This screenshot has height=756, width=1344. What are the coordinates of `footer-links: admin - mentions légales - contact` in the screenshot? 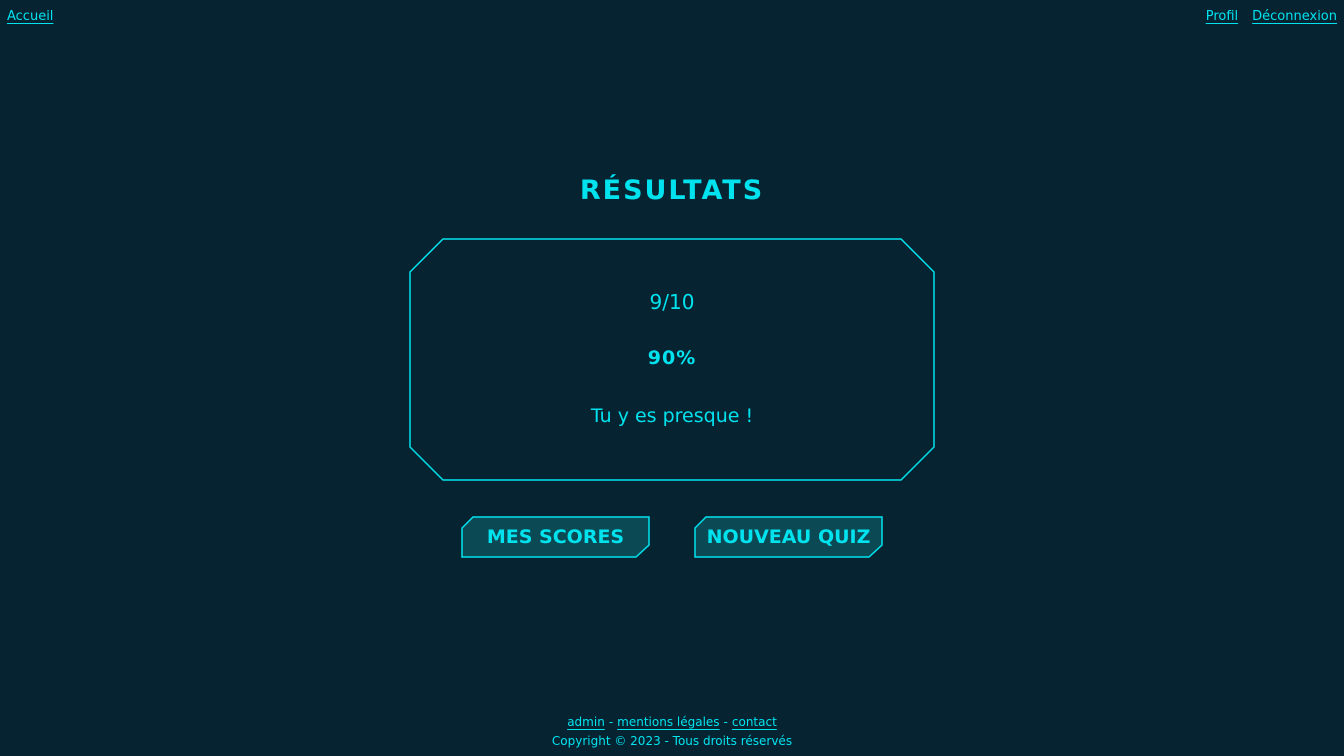 It's located at (672, 722).